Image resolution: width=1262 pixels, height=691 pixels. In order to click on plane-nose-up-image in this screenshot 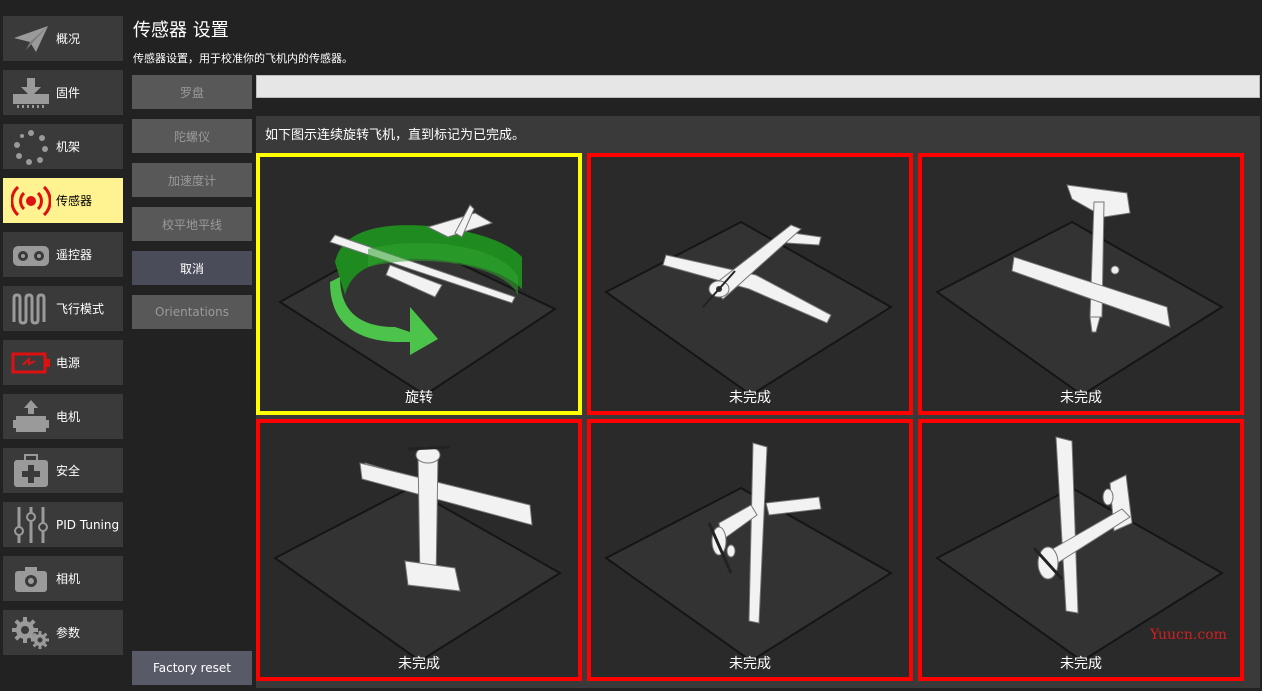, I will do `click(417, 554)`.